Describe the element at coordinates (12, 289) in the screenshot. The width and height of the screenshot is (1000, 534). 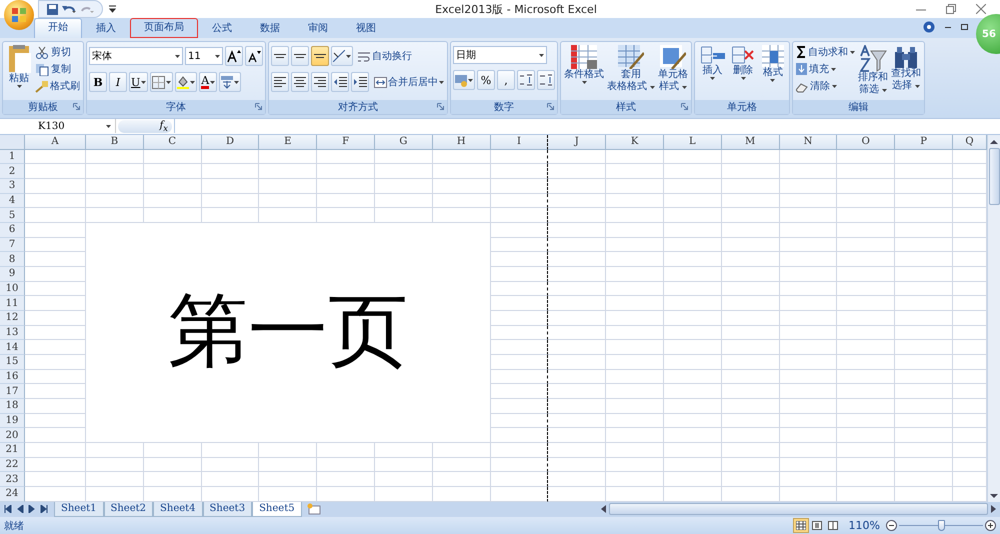
I see `row-header: 10` at that location.